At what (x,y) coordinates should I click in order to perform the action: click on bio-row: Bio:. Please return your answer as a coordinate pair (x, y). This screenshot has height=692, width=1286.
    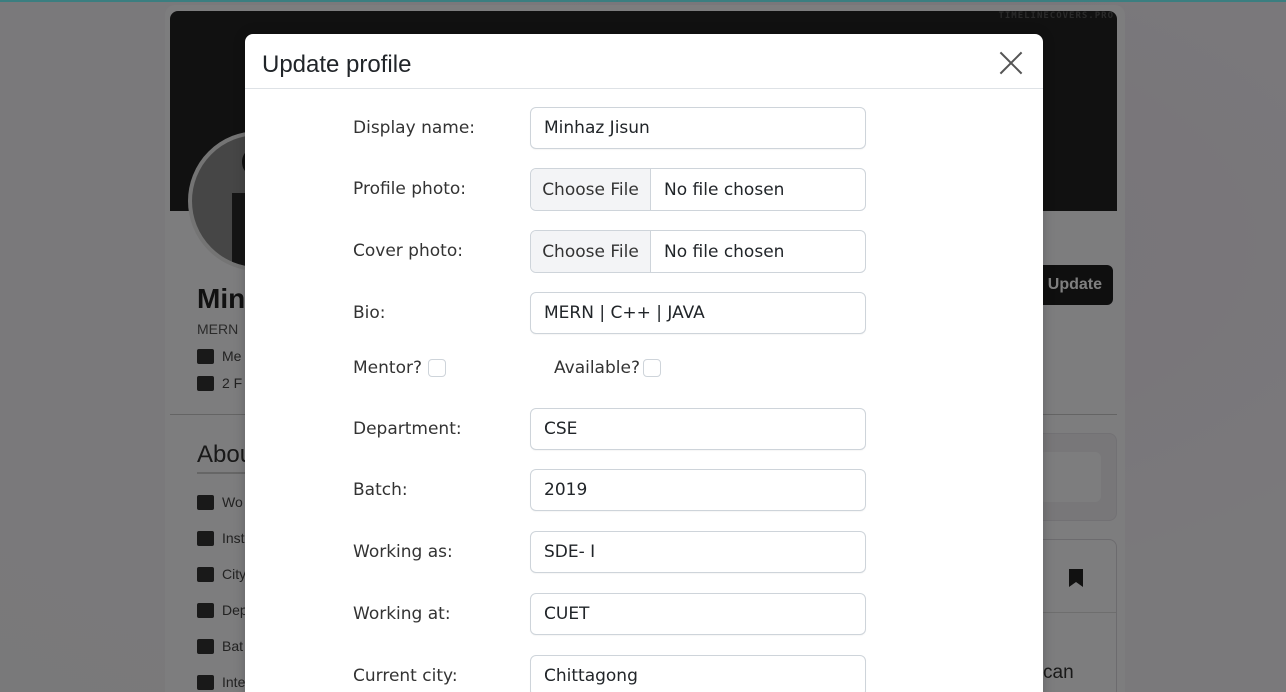
    Looking at the image, I should click on (644, 313).